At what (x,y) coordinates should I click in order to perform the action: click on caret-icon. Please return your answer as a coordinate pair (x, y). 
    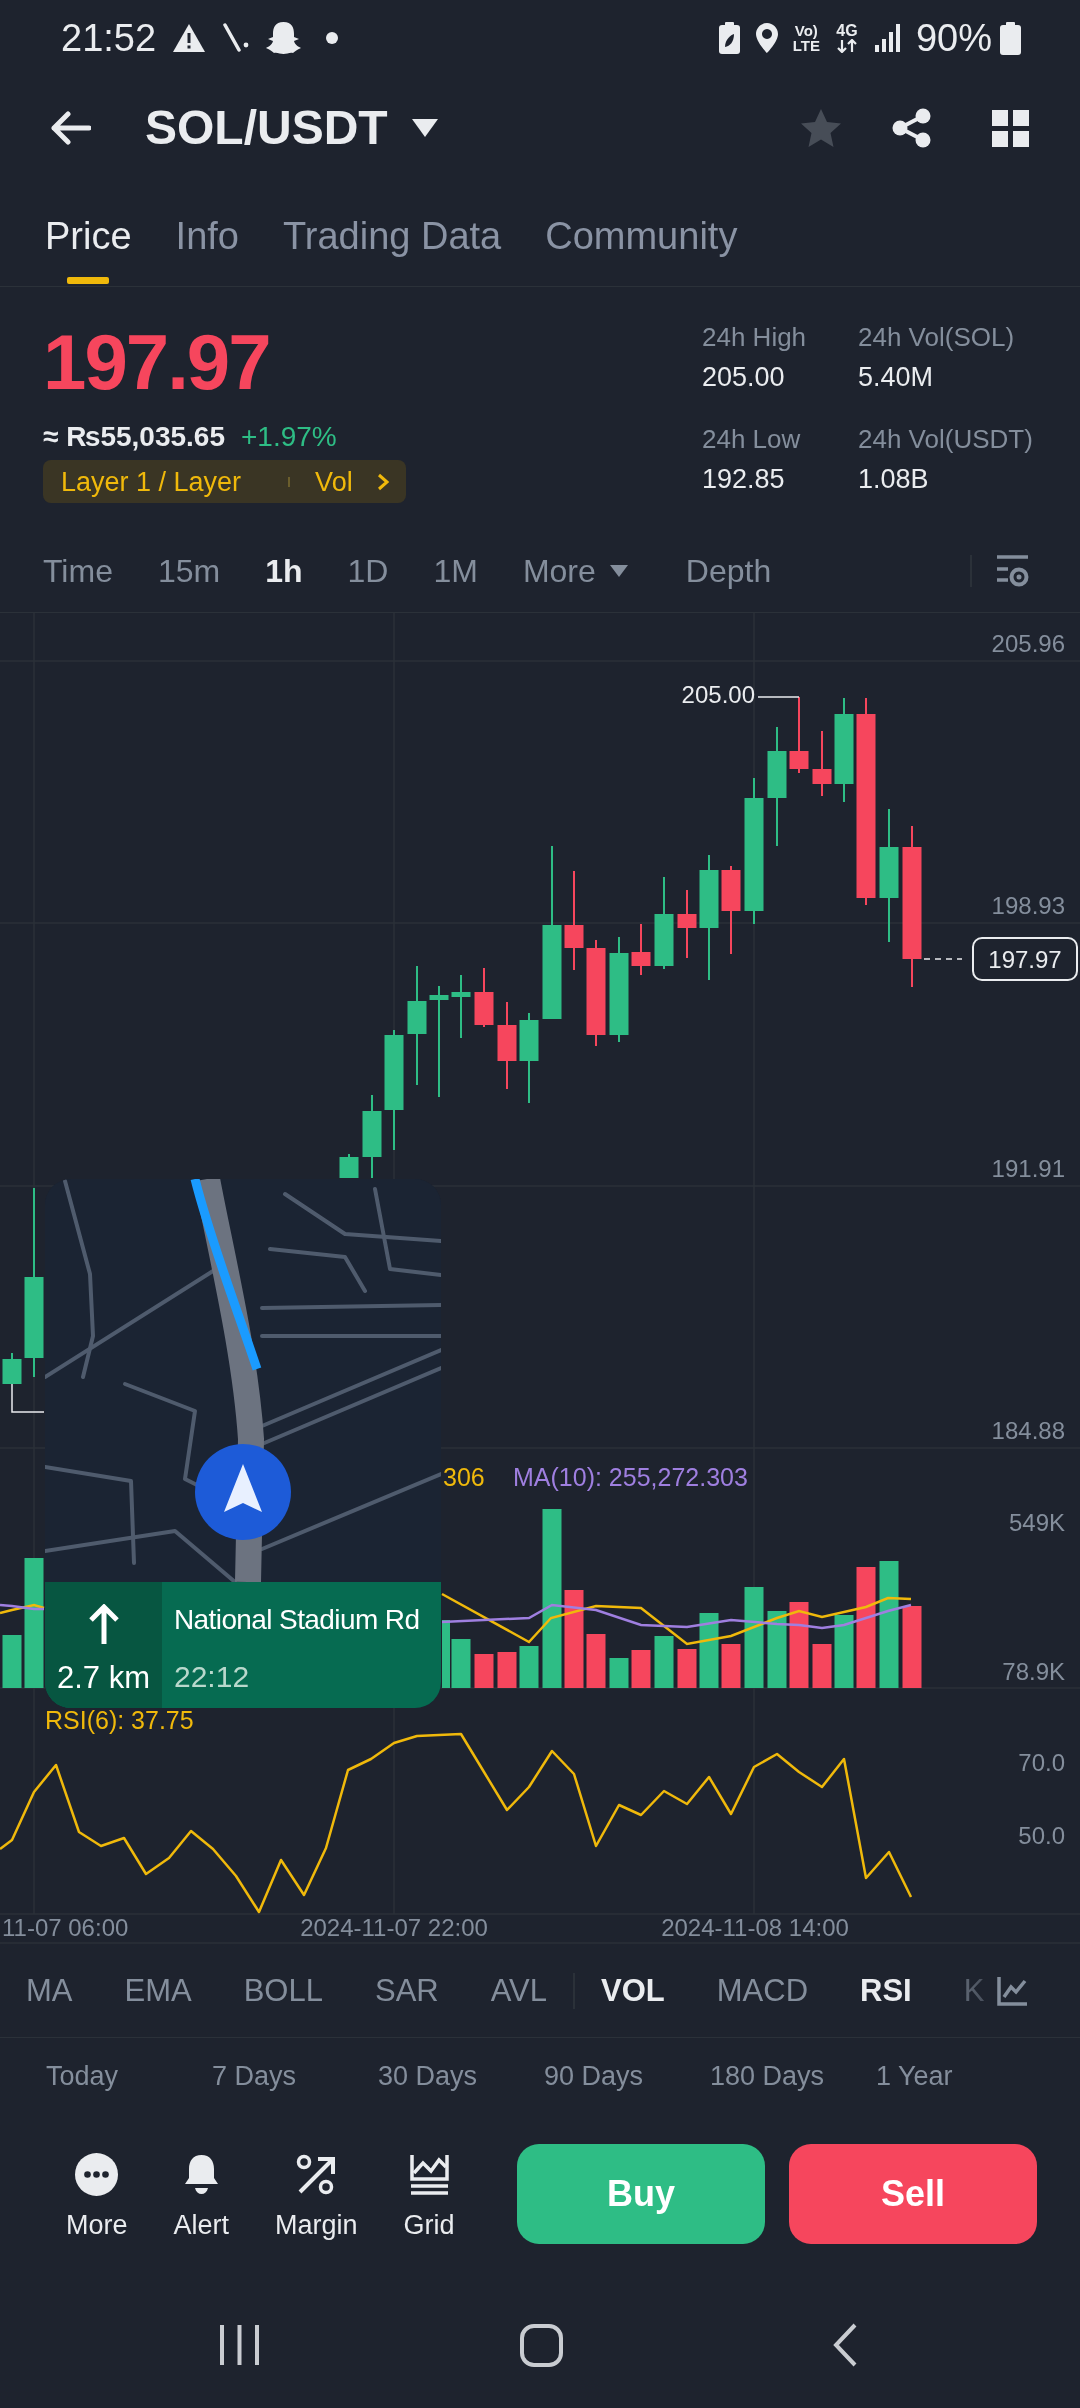
    Looking at the image, I should click on (618, 571).